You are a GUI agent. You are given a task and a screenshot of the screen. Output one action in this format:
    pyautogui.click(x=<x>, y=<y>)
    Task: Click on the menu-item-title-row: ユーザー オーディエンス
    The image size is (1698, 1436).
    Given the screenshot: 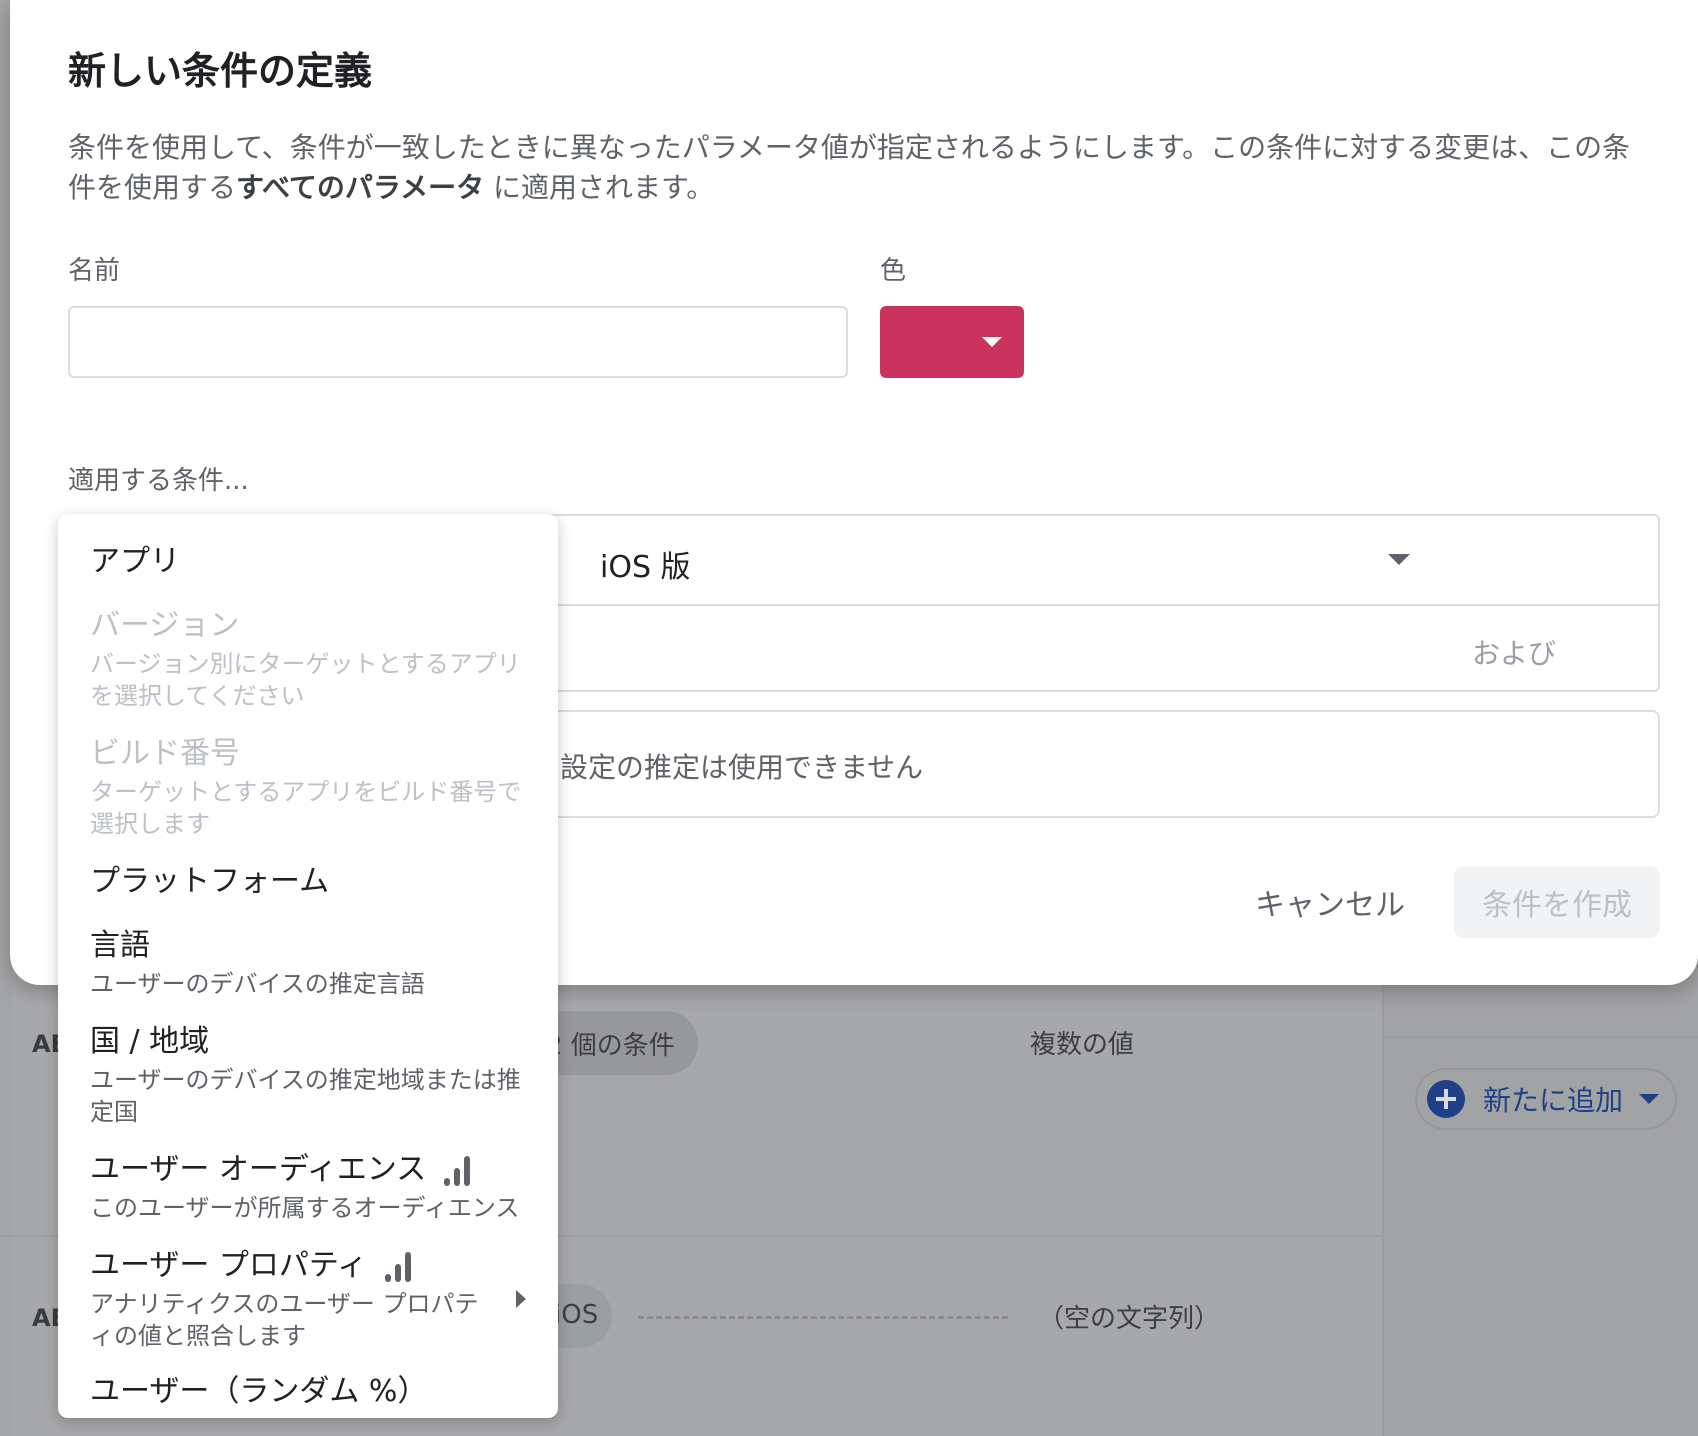 What is the action you would take?
    pyautogui.click(x=310, y=1170)
    